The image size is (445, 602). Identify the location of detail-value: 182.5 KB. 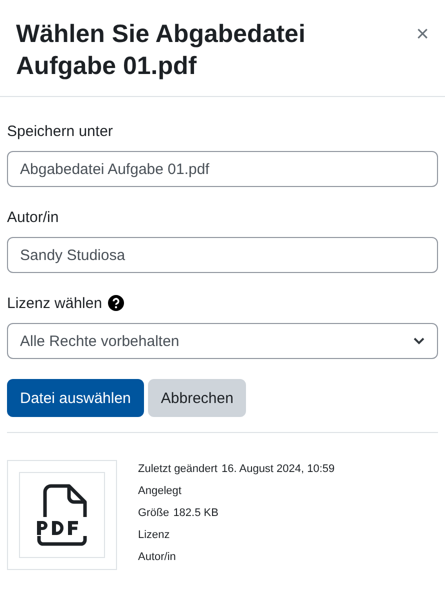
(195, 513).